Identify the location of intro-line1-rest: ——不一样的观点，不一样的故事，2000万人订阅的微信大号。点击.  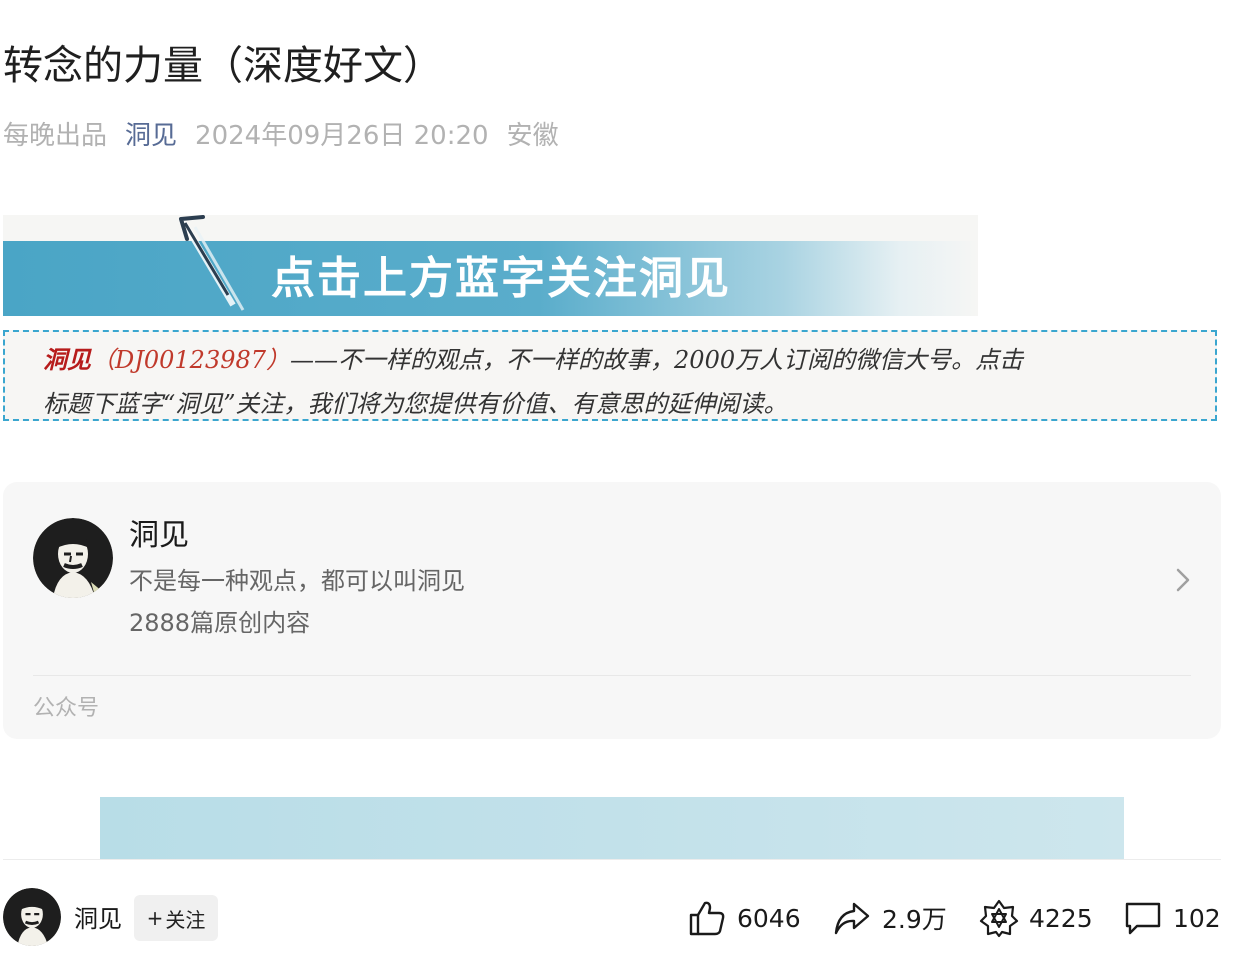
(657, 360).